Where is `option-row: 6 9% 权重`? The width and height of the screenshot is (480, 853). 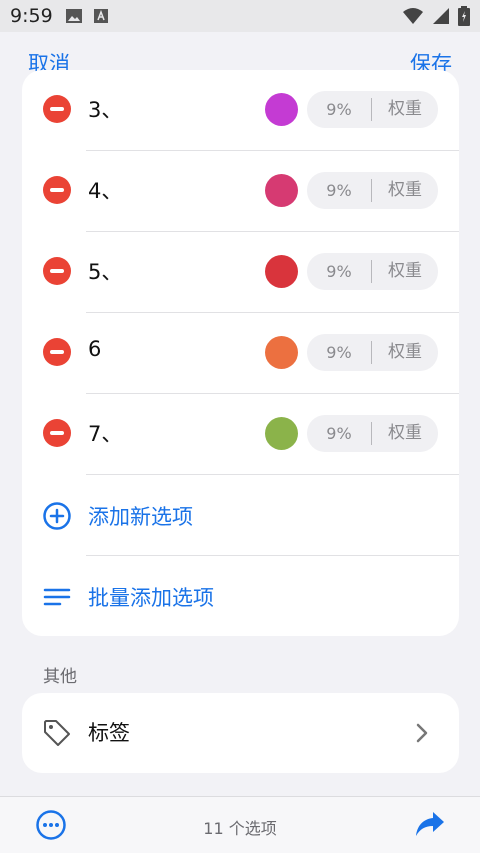 option-row: 6 9% 权重 is located at coordinates (240, 353).